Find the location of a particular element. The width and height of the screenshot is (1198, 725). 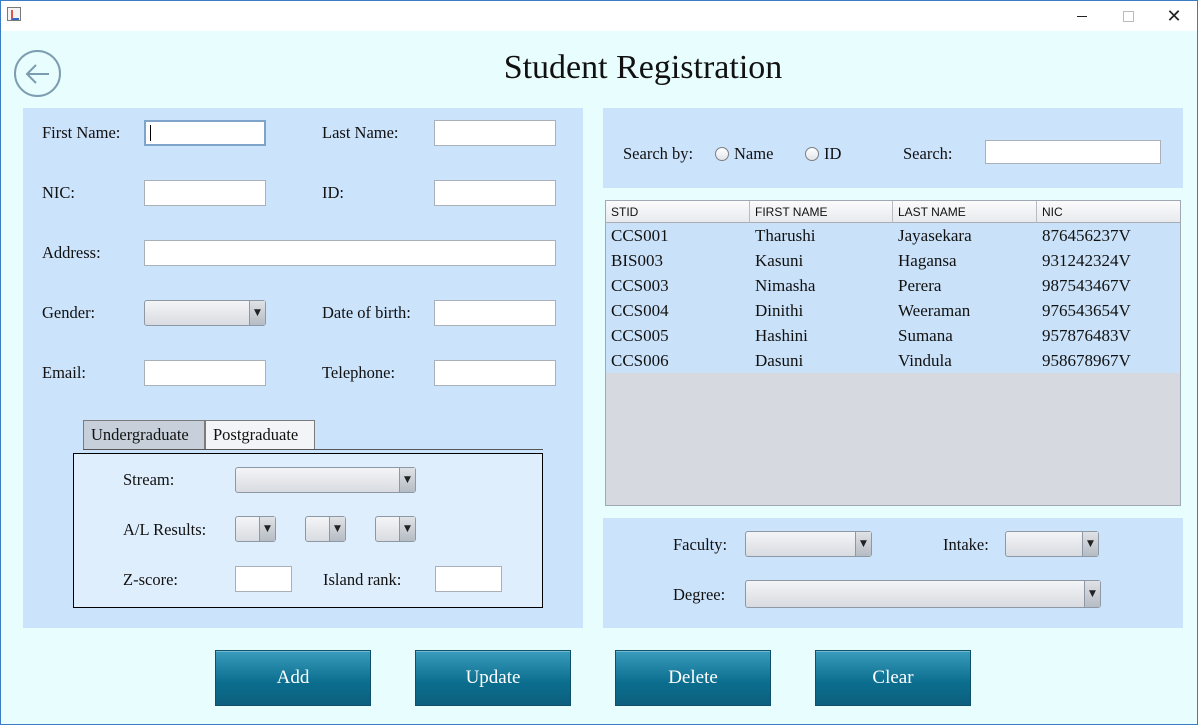

search-label: Search: is located at coordinates (928, 153).